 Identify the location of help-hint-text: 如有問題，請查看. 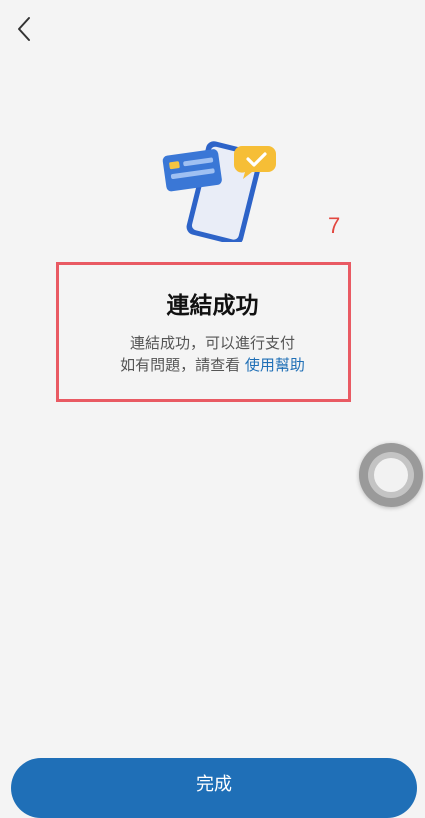
(180, 365).